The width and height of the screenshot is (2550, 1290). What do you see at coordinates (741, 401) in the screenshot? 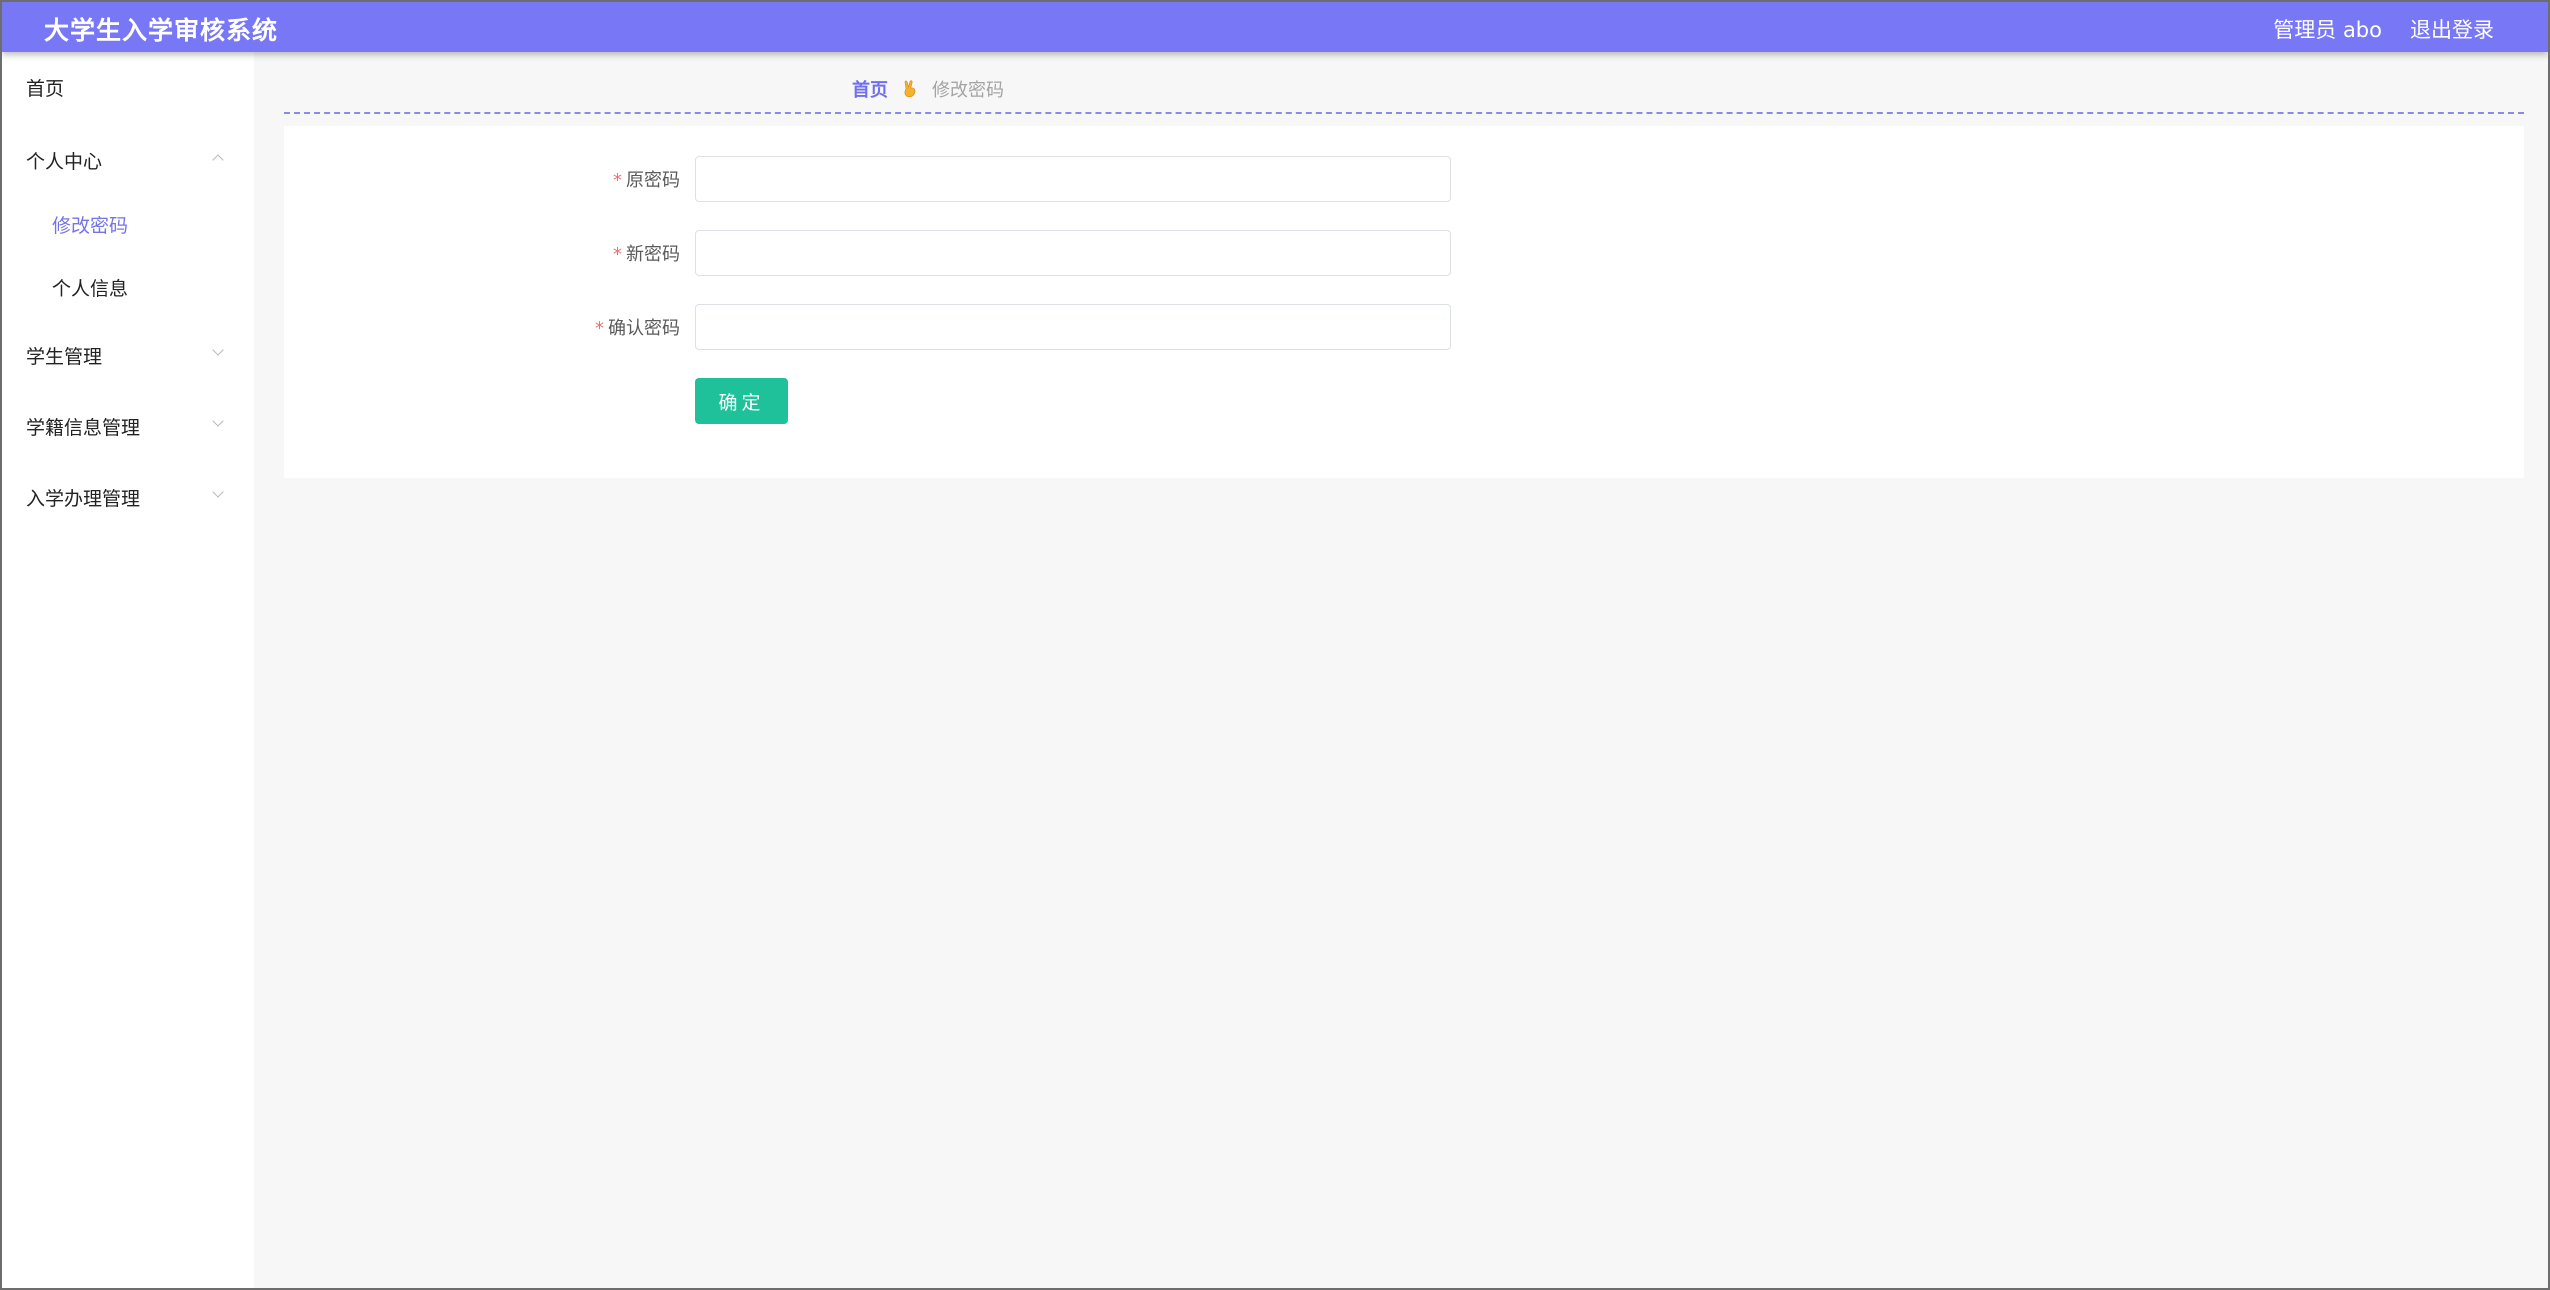
I see `submit-button: 确定` at bounding box center [741, 401].